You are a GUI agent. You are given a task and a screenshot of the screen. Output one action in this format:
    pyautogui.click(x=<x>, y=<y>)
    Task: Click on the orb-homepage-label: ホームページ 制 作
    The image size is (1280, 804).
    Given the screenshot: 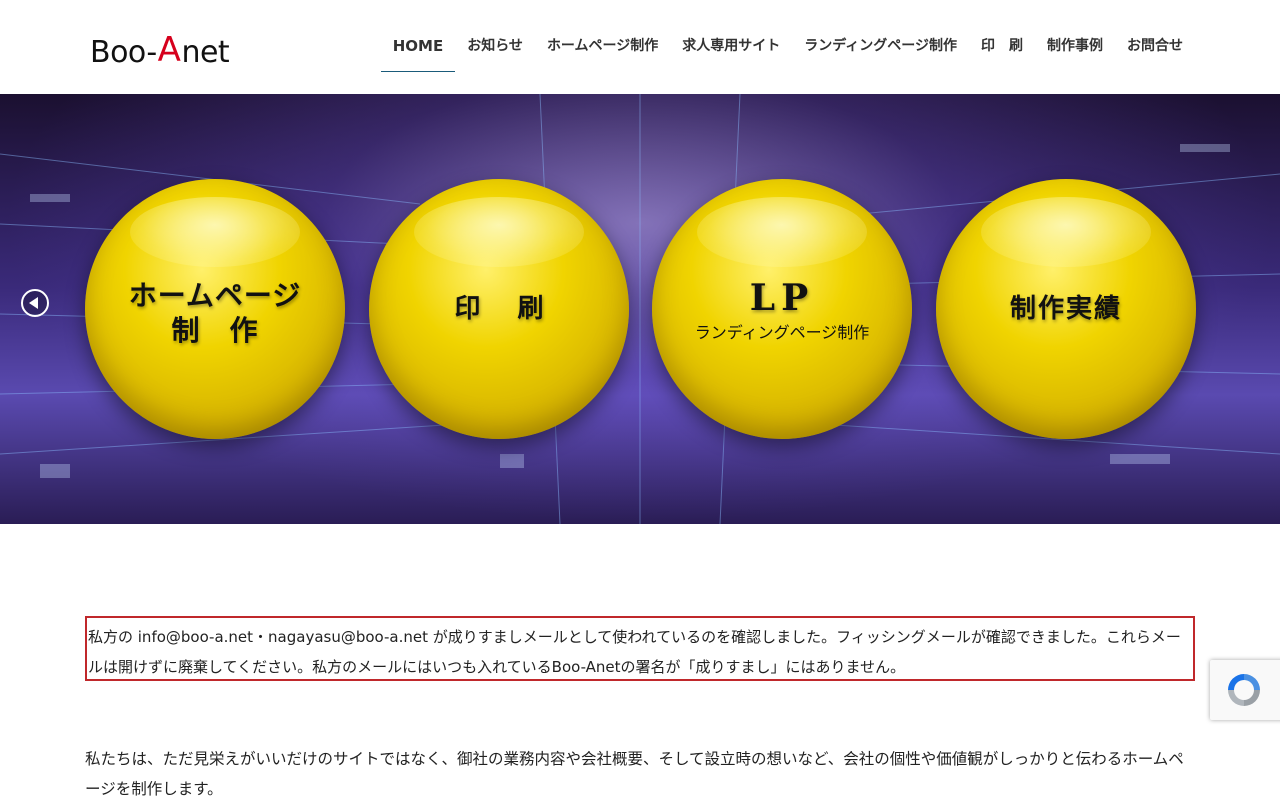 What is the action you would take?
    pyautogui.click(x=215, y=313)
    